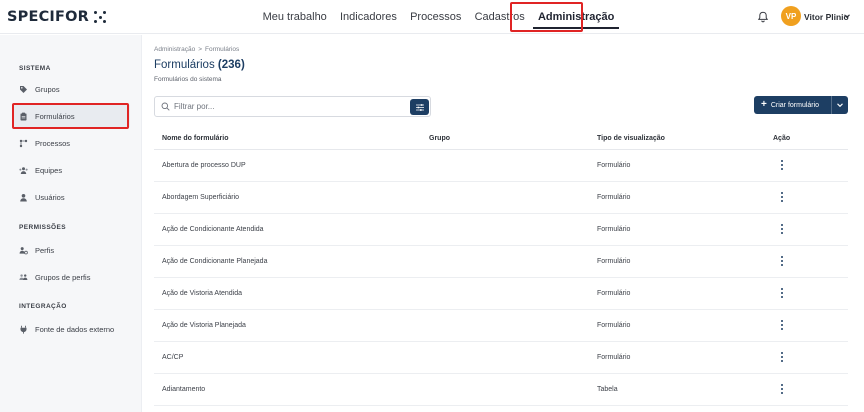 The image size is (864, 412). I want to click on breadcrumb-current: Formulários, so click(222, 49).